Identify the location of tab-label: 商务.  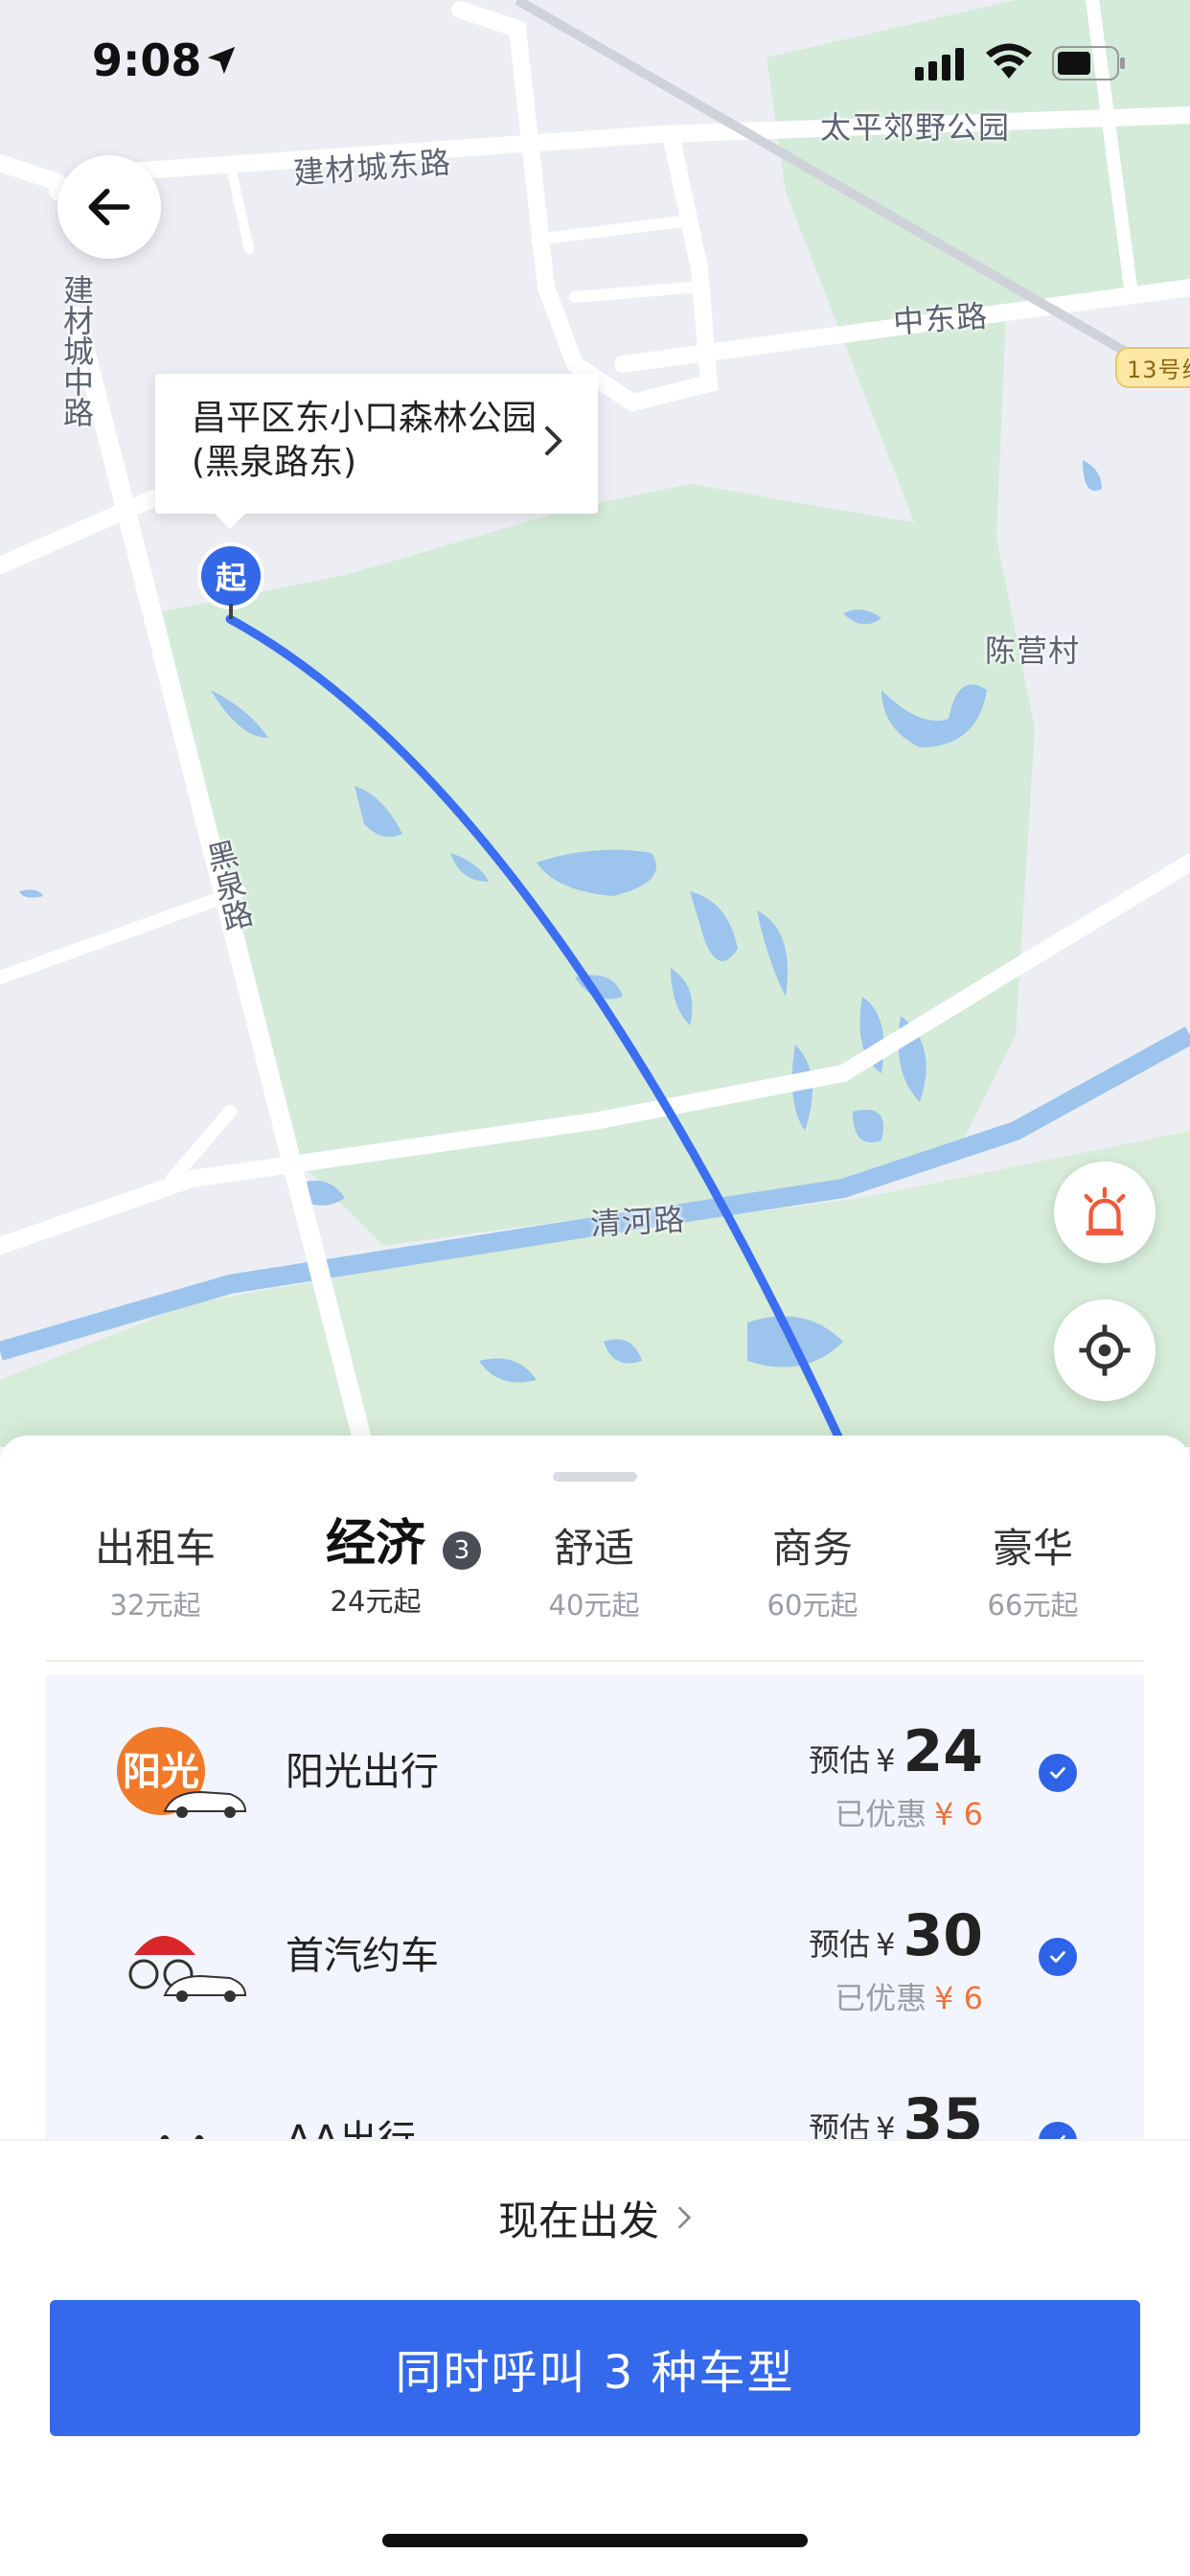
(812, 1548).